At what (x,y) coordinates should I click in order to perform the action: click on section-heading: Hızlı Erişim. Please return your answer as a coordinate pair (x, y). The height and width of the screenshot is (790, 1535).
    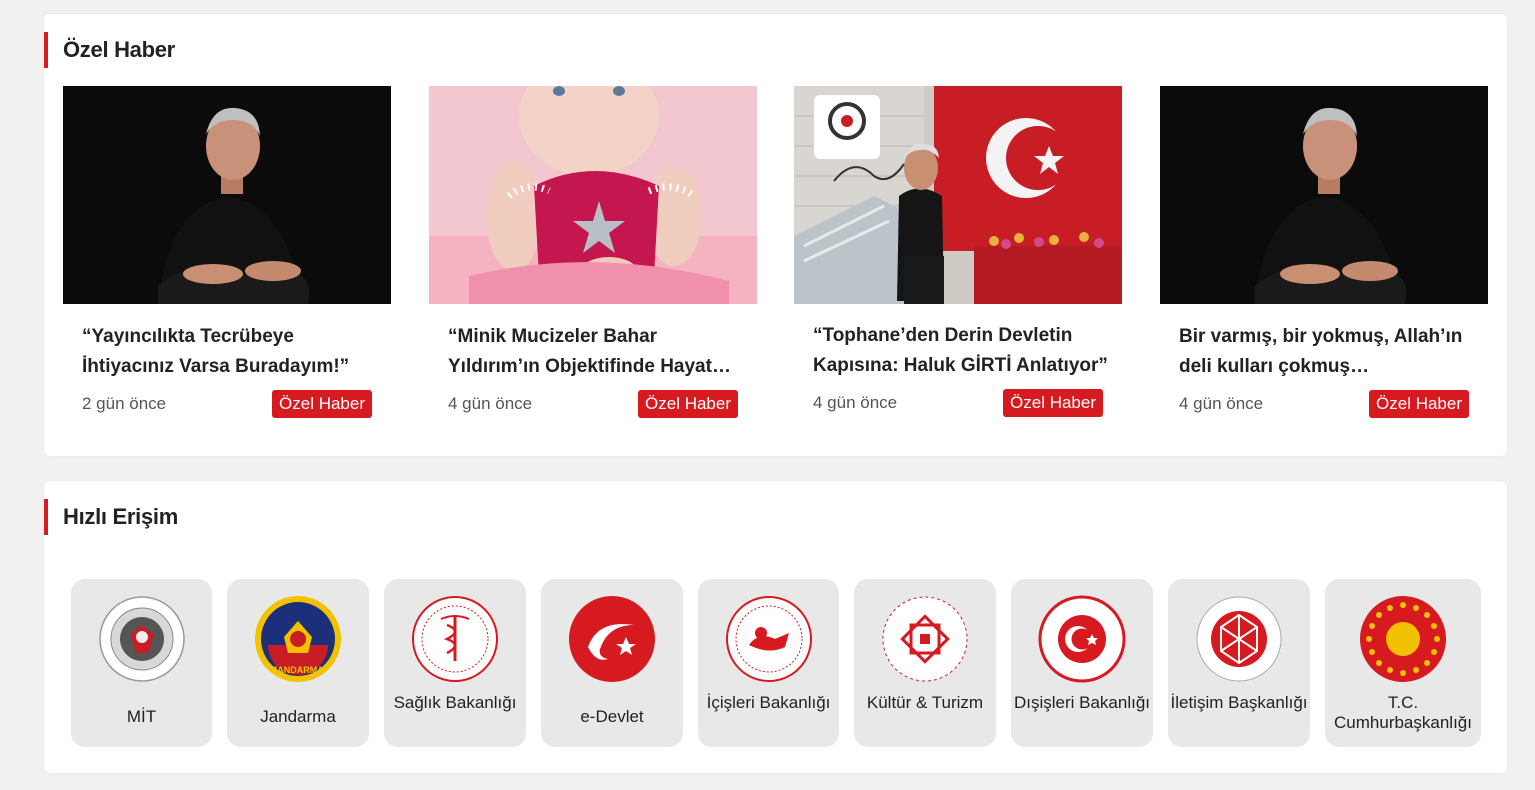
    Looking at the image, I should click on (111, 517).